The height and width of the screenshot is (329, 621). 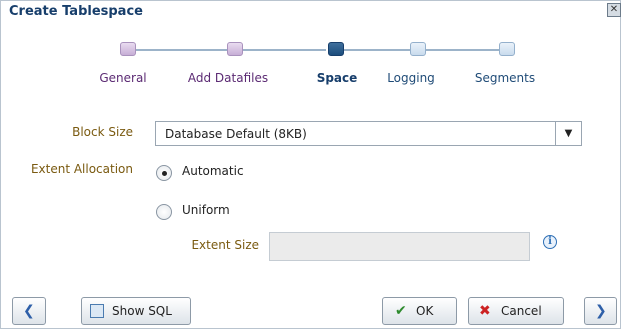 What do you see at coordinates (81, 169) in the screenshot?
I see `extent-allocation-label: Extent Allocation` at bounding box center [81, 169].